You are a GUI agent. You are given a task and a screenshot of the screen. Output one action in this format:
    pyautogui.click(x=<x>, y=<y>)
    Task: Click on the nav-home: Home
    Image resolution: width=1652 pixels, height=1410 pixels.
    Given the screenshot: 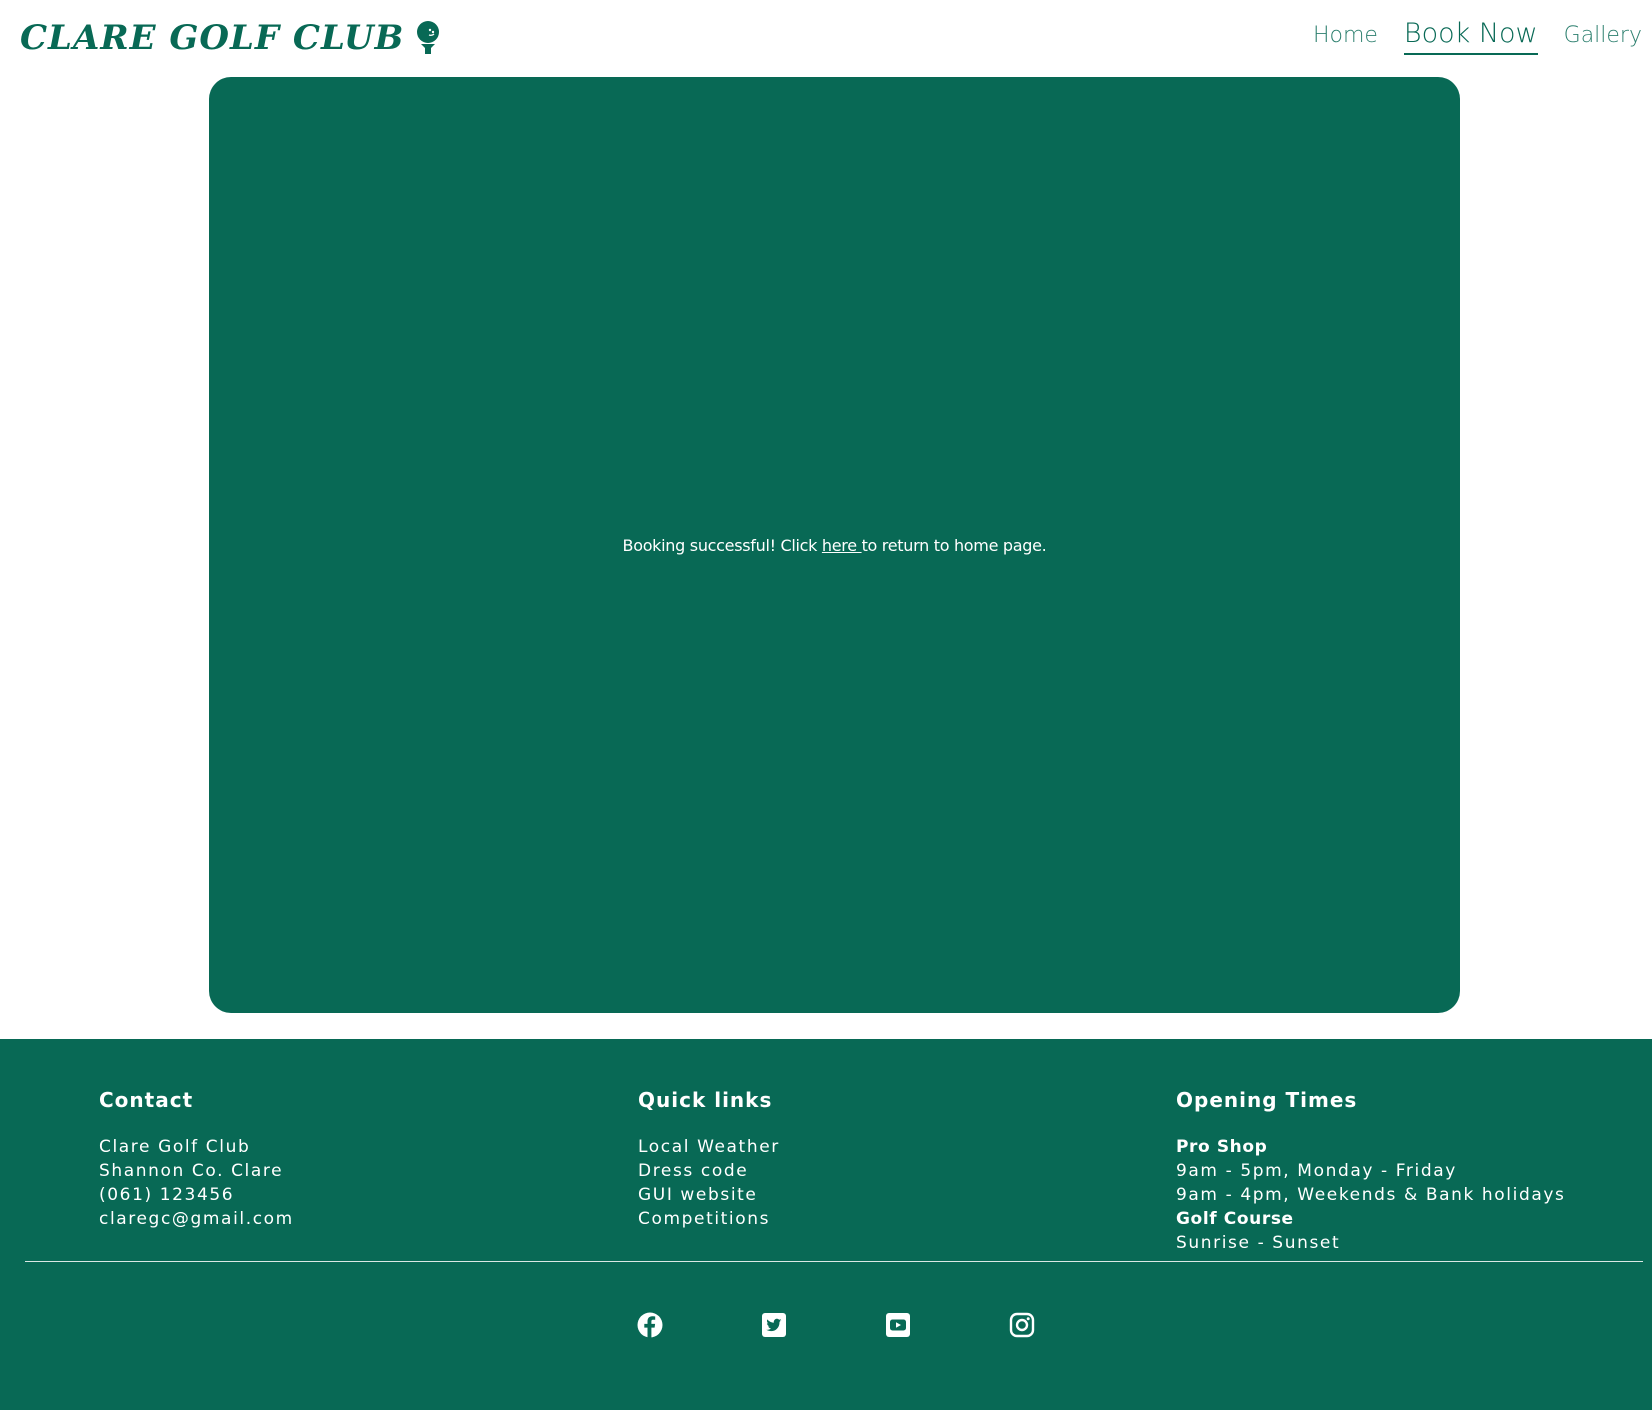 What is the action you would take?
    pyautogui.click(x=1345, y=36)
    